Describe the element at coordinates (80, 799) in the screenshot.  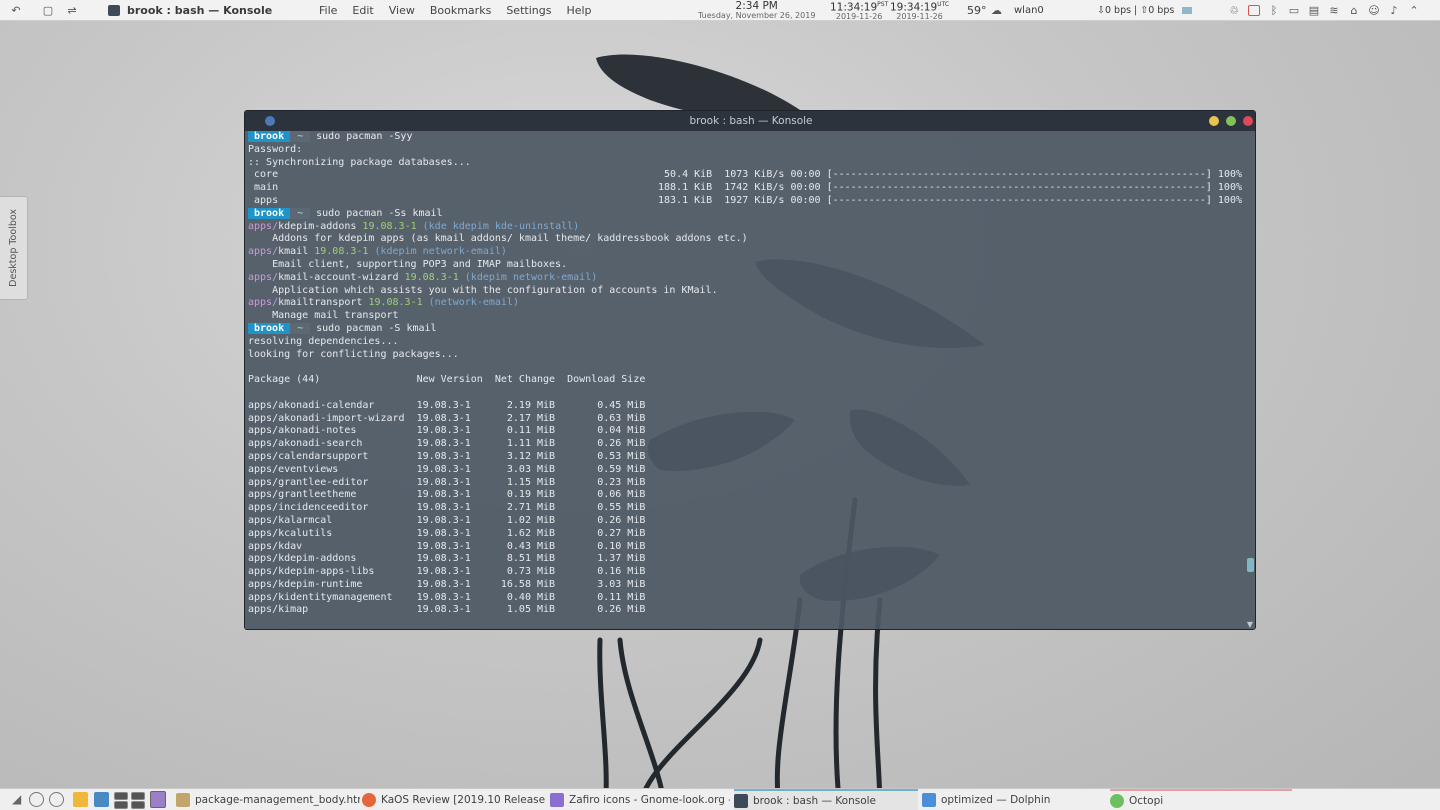
I see `files-launcher-icon` at that location.